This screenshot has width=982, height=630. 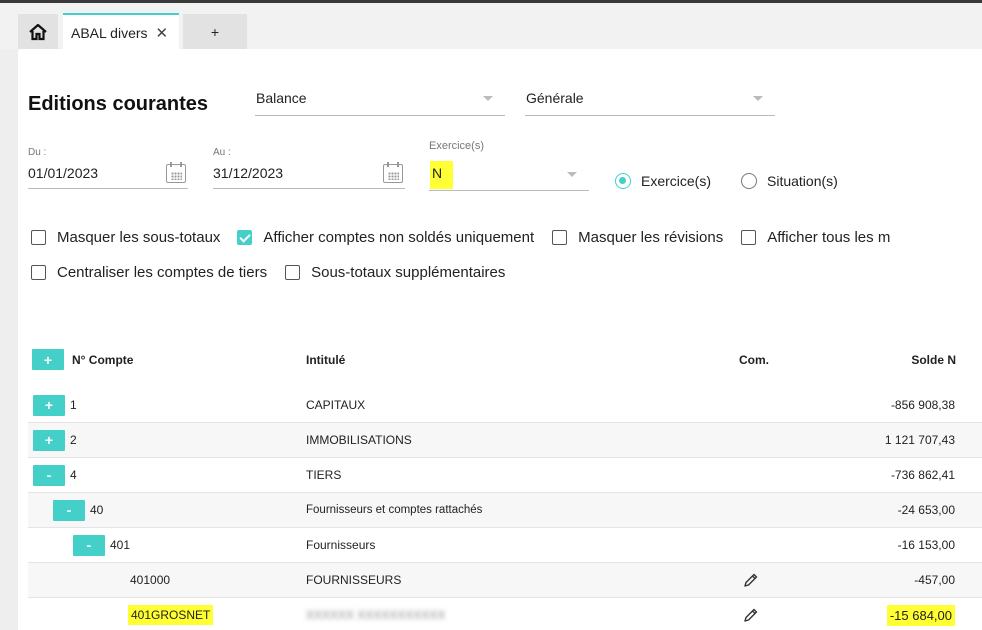 I want to click on checkbox-label: Afficher comptes non soldés uniquement, so click(x=399, y=237).